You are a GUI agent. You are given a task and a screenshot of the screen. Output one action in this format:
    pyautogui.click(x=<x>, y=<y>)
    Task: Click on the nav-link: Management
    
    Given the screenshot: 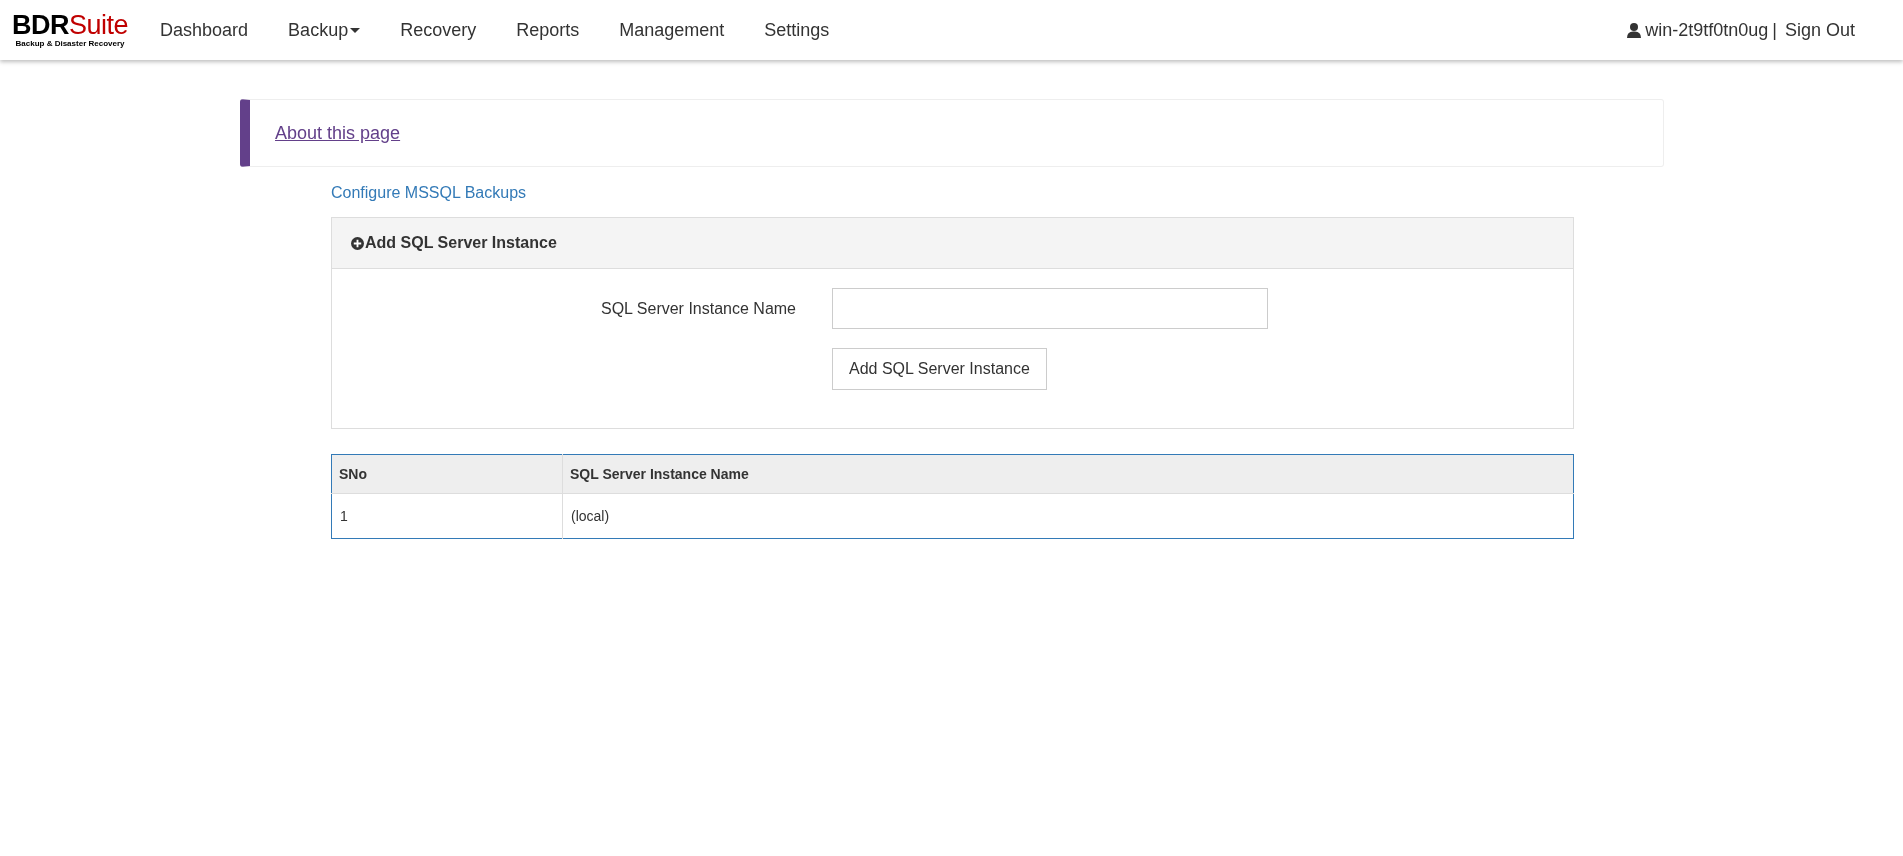 What is the action you would take?
    pyautogui.click(x=672, y=30)
    